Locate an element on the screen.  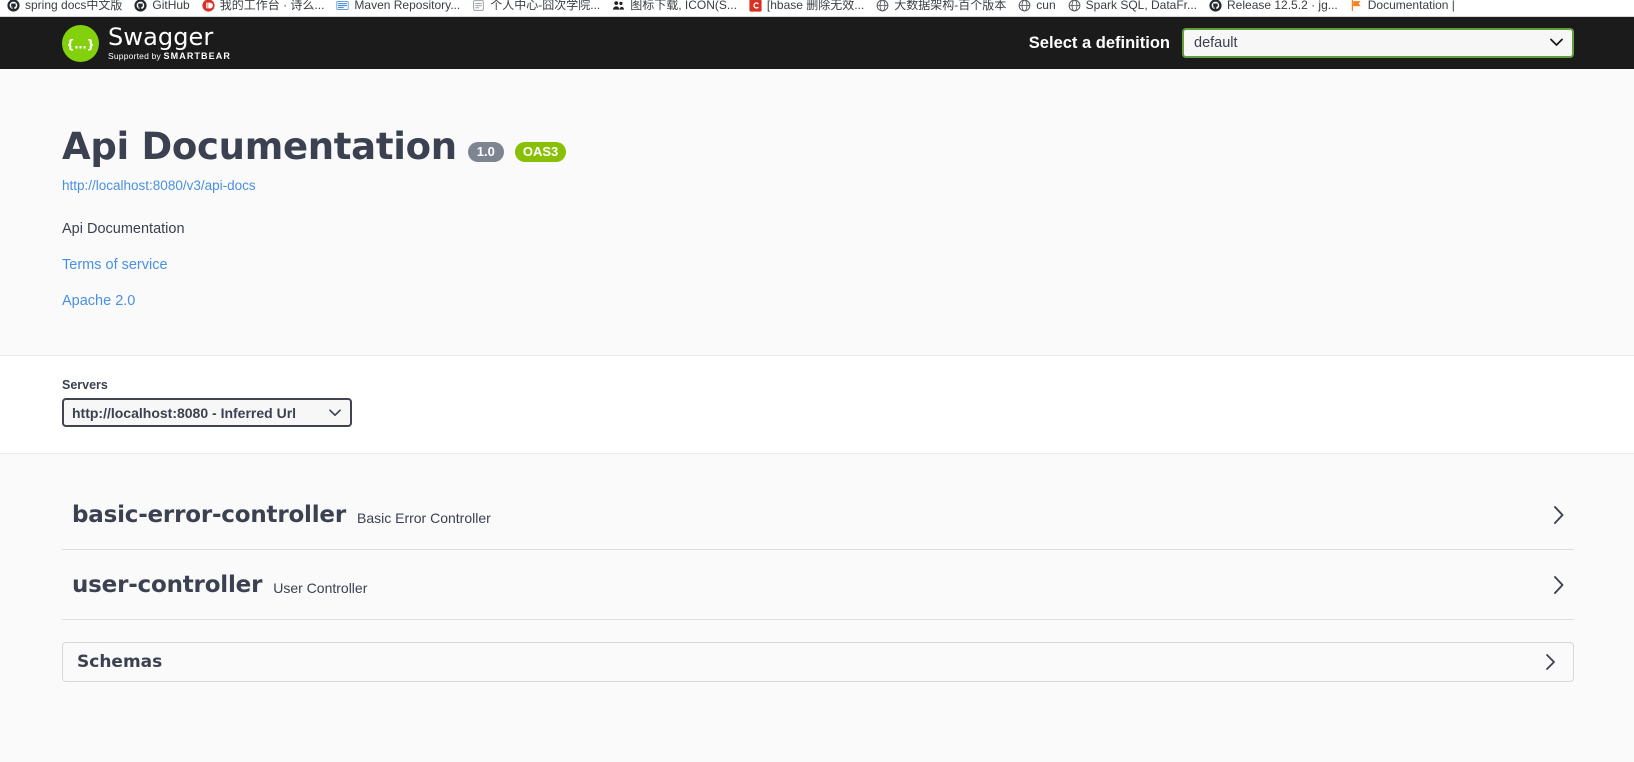
terms-of-service-link: Terms of service is located at coordinates (818, 265).